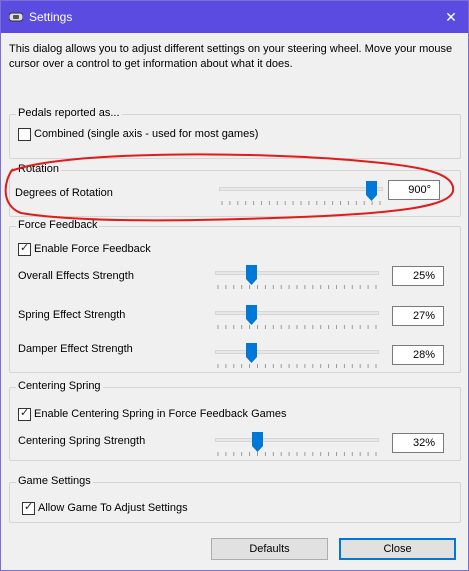 Image resolution: width=469 pixels, height=571 pixels. I want to click on centering-spring-legend: Centering Spring, so click(59, 386).